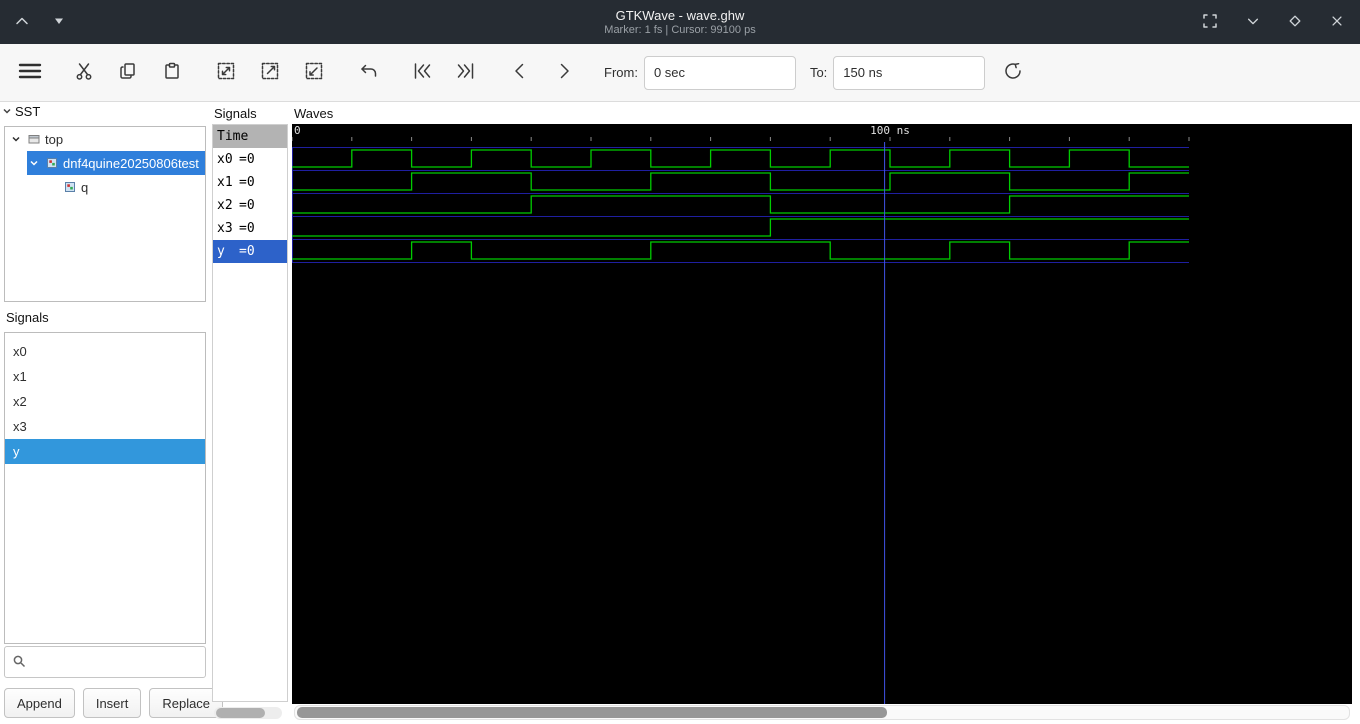  I want to click on reload-icon, so click(1013, 72).